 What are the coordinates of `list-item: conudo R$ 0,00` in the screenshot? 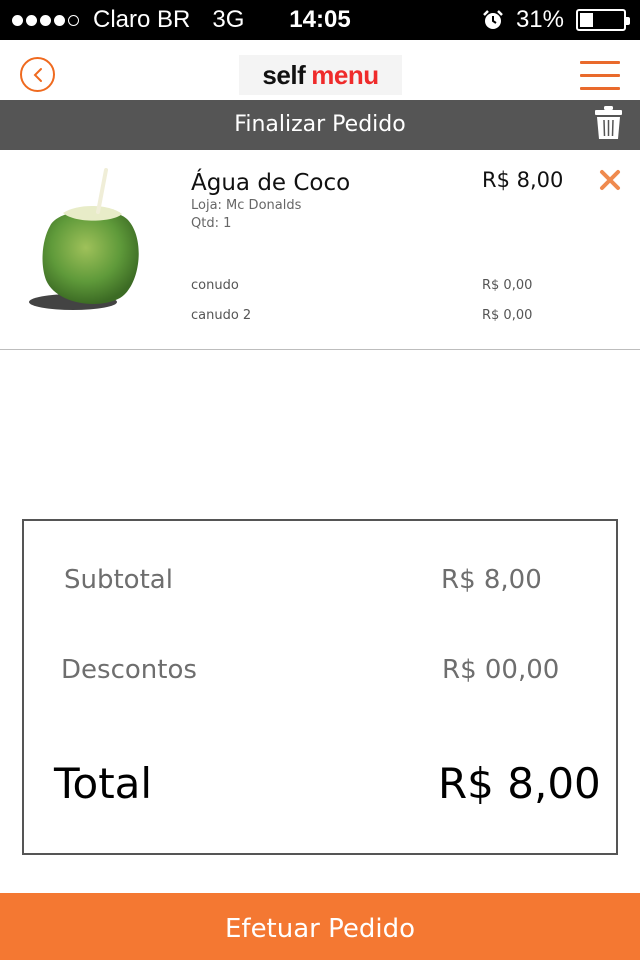 It's located at (371, 287).